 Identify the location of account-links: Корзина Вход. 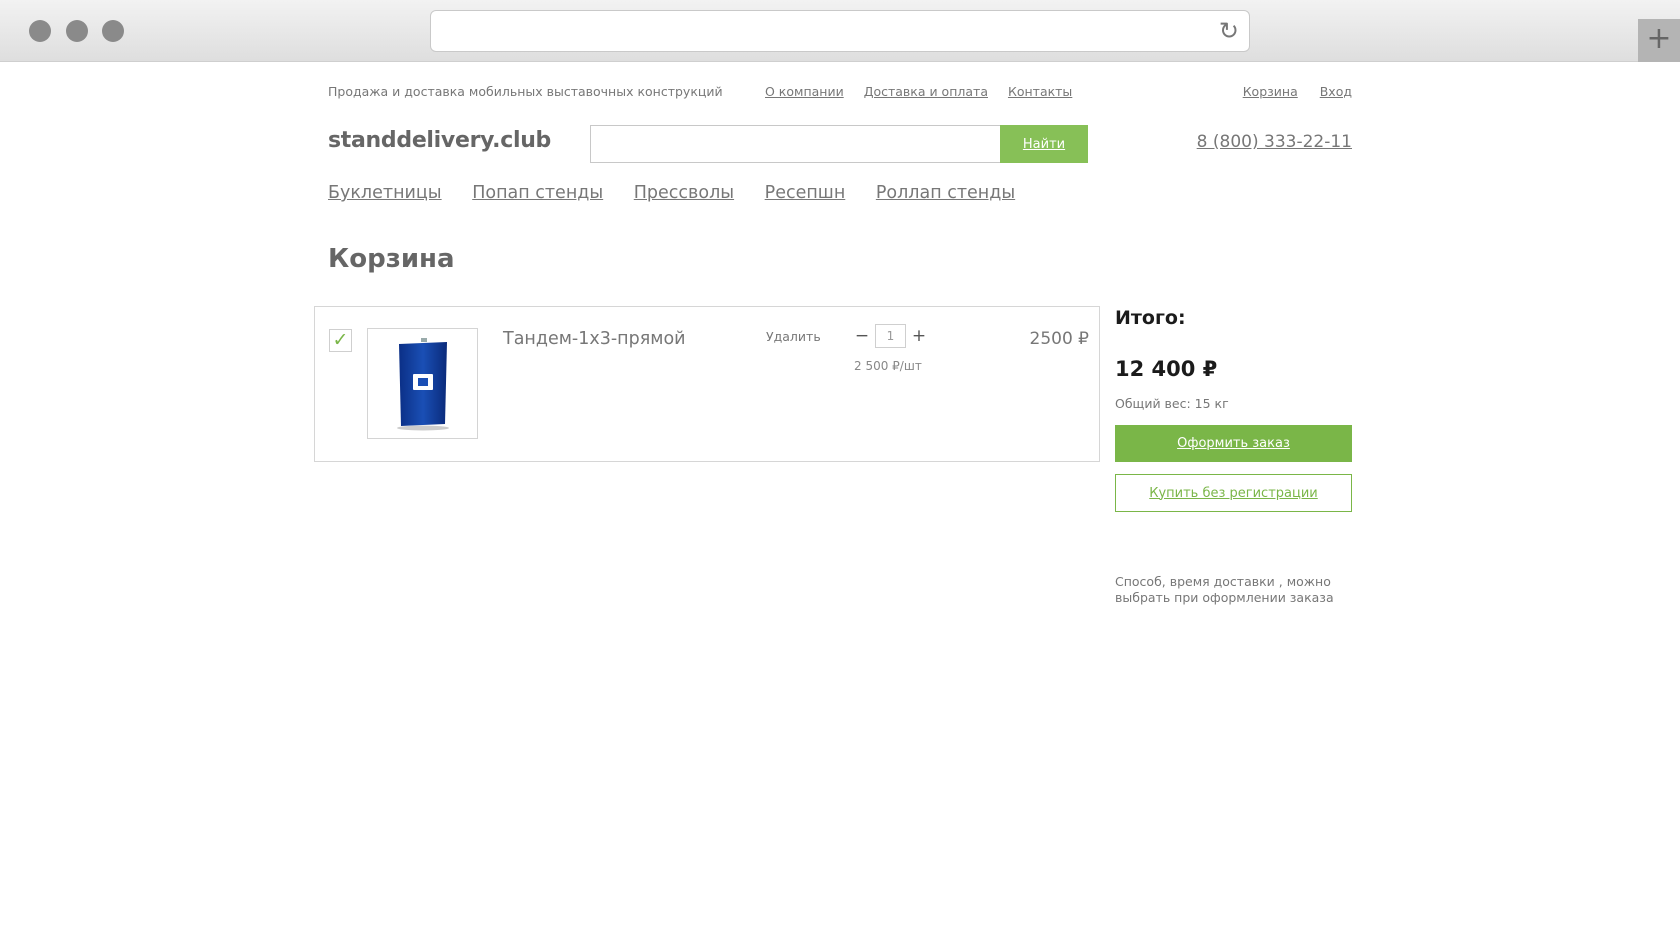
(1288, 91).